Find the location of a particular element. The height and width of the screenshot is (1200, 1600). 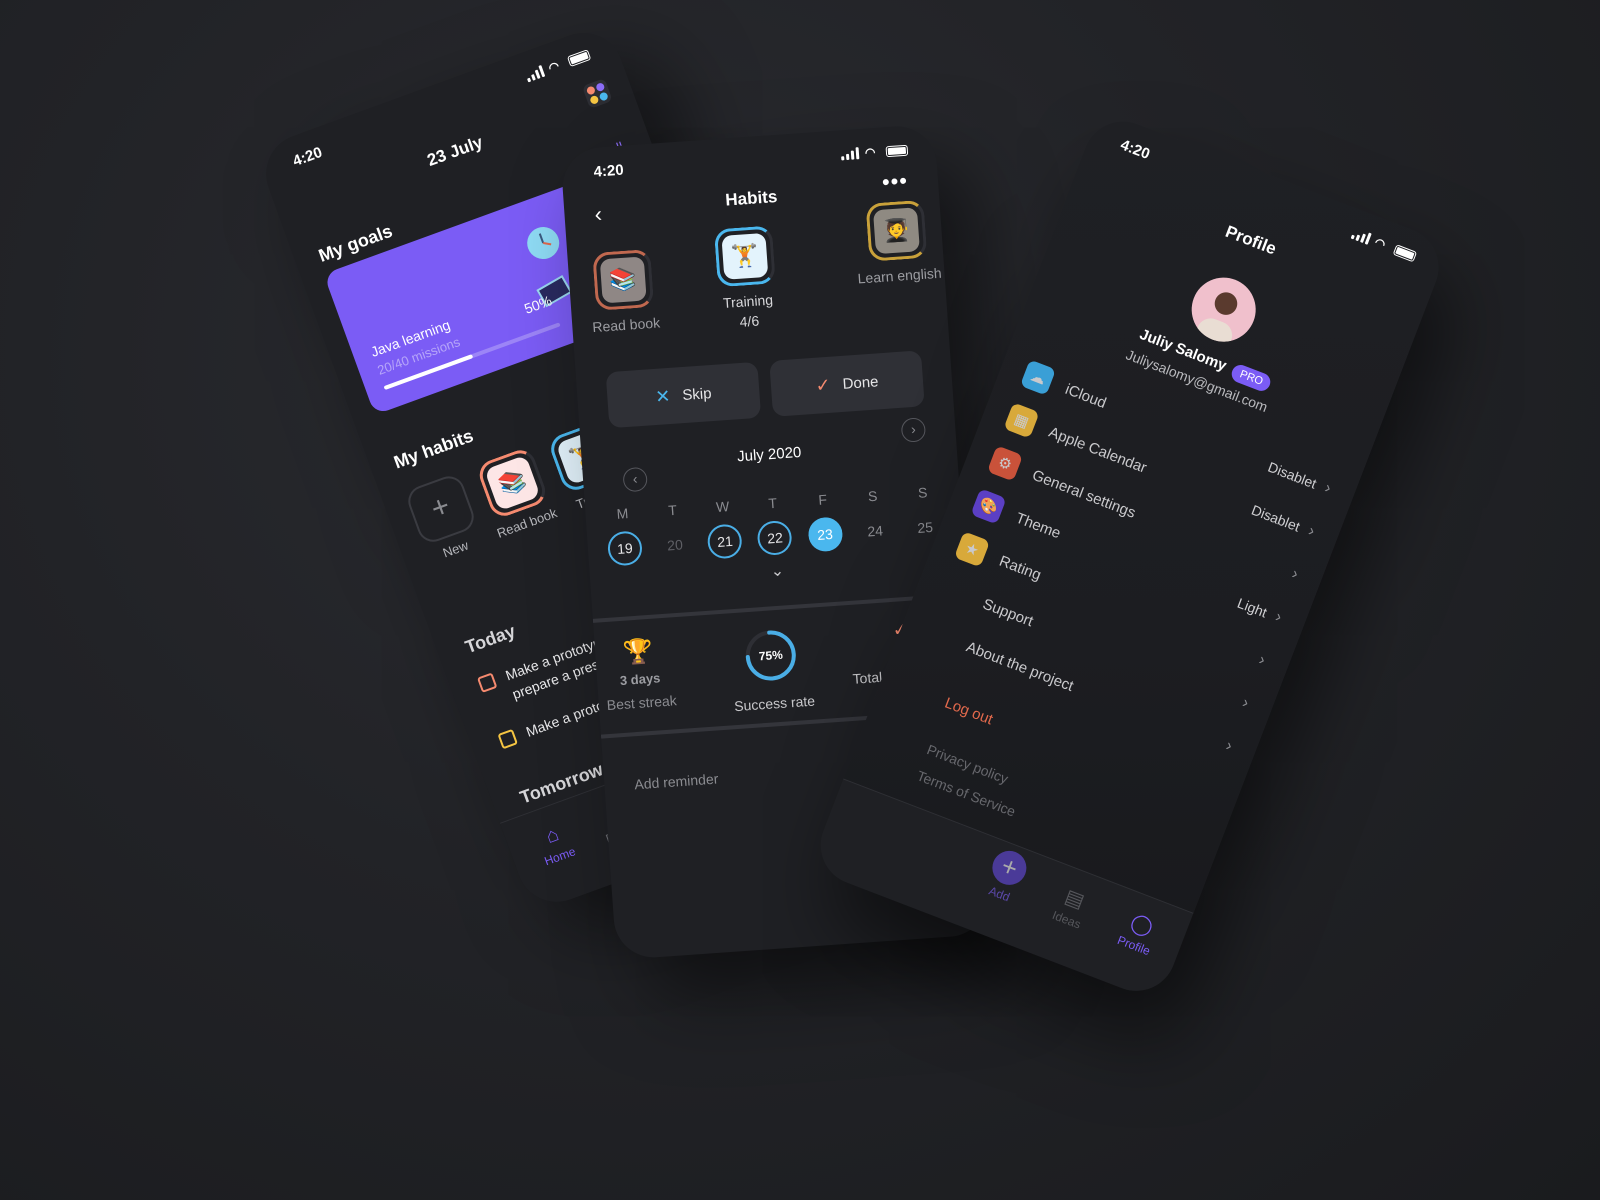

tab-home: ⌂ Home is located at coordinates (555, 842).